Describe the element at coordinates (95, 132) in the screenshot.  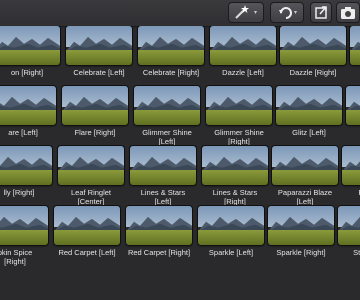
I see `effect-label: Flare [Right]` at that location.